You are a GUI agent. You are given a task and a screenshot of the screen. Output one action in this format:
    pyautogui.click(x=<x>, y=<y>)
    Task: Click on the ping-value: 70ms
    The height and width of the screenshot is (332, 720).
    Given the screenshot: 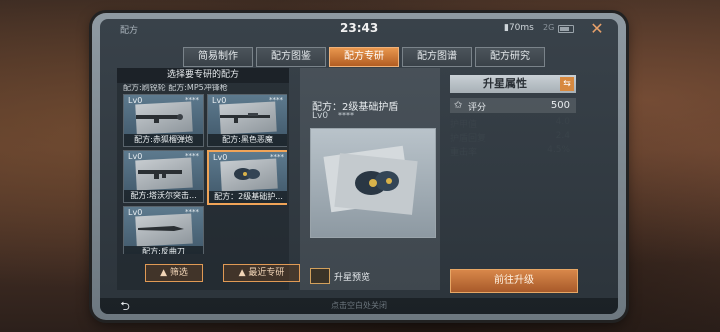 What is the action you would take?
    pyautogui.click(x=521, y=28)
    